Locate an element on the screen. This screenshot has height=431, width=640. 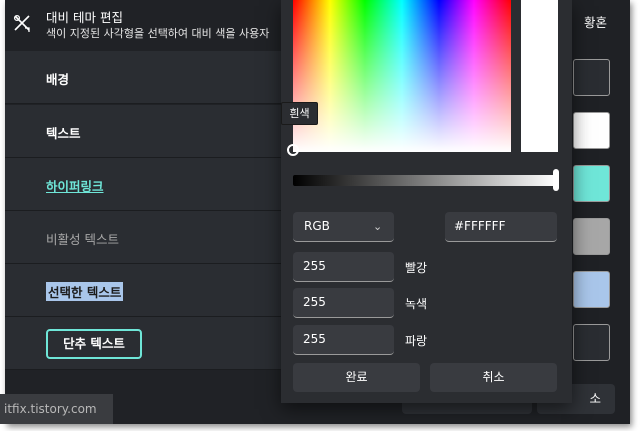
text-label: 텍스트 is located at coordinates (63, 133).